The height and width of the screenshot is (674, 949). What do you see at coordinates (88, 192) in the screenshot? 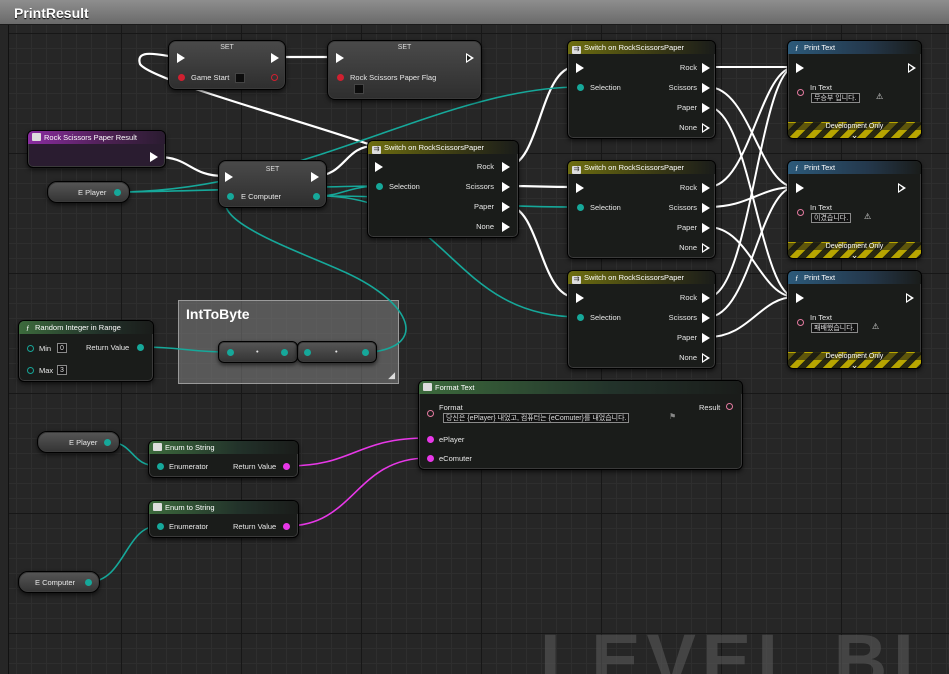
I see `eplayer-getter-node: E Player` at bounding box center [88, 192].